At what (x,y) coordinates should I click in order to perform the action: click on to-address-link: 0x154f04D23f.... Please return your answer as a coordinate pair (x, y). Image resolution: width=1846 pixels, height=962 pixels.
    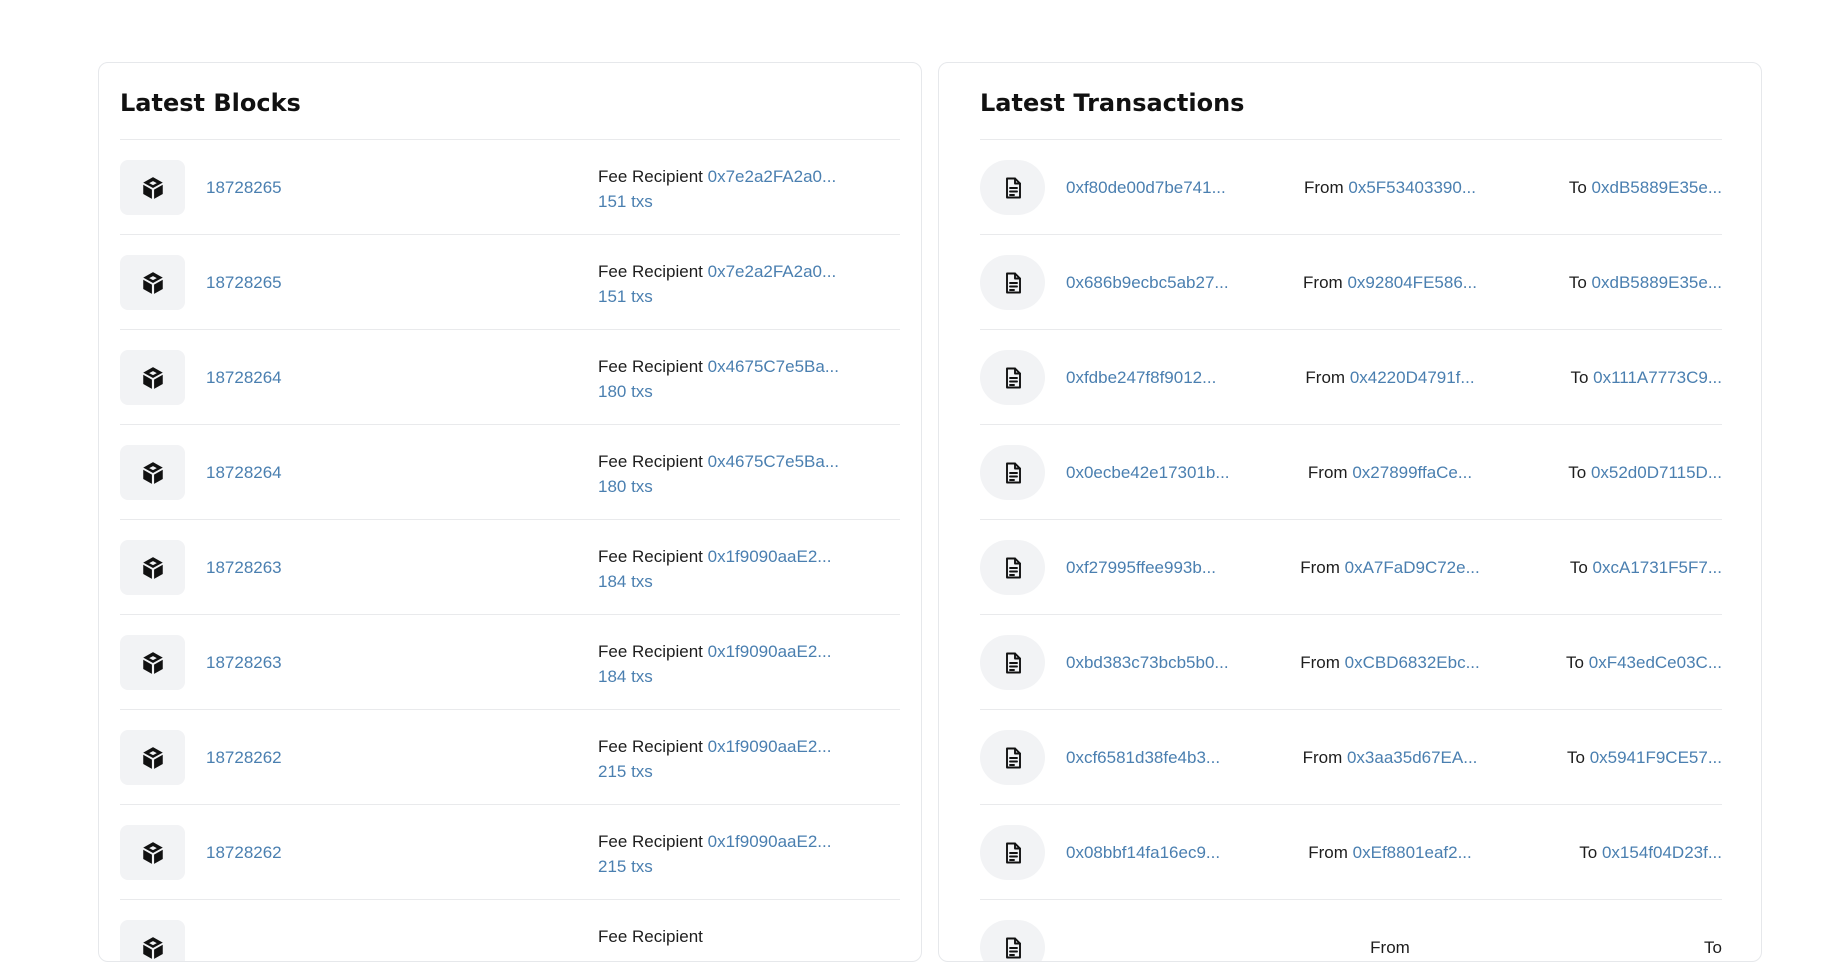
    Looking at the image, I should click on (1662, 852).